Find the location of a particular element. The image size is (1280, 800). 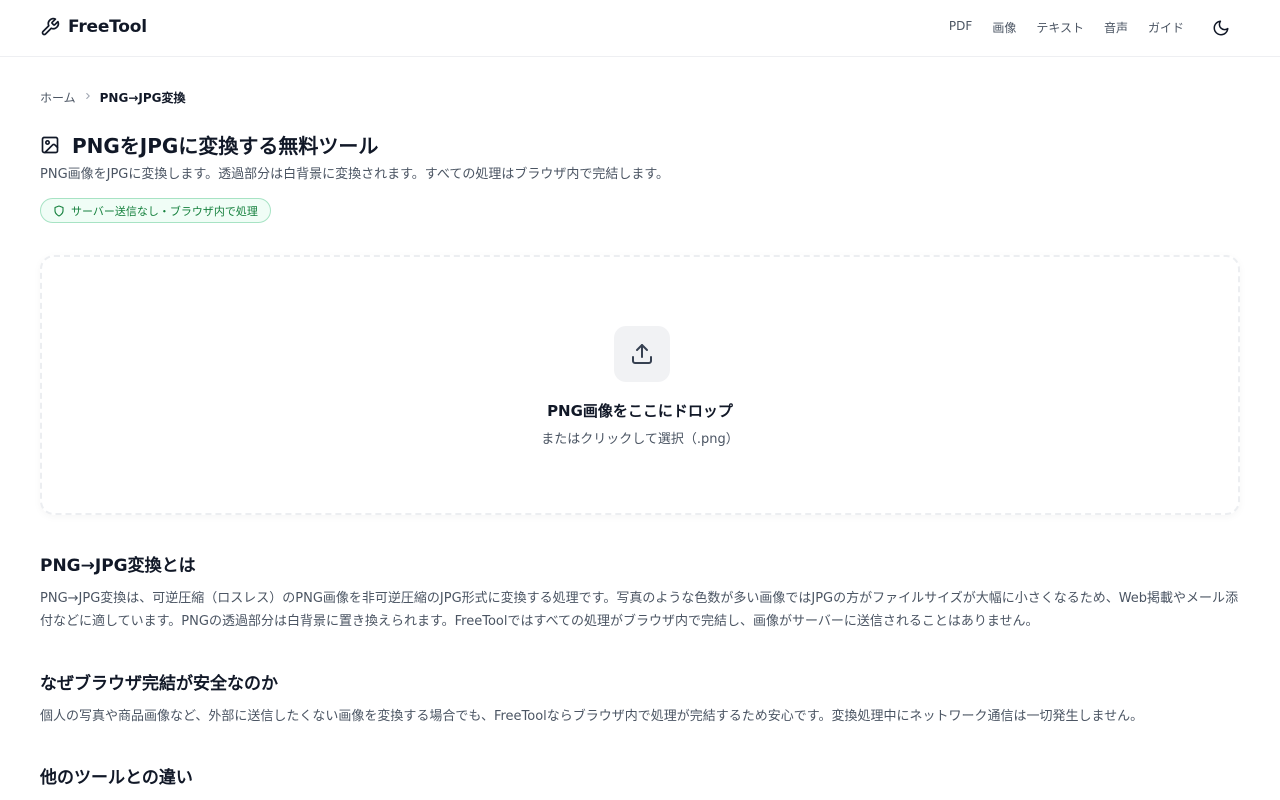

upload-icon is located at coordinates (642, 354).